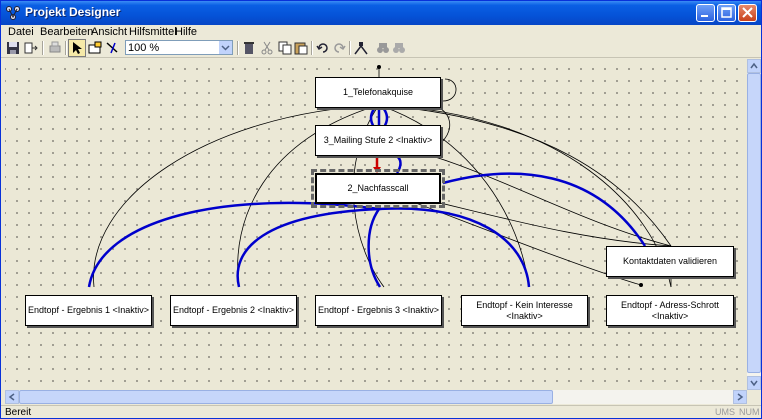 The width and height of the screenshot is (762, 419). I want to click on menu-datei: Datei, so click(21, 32).